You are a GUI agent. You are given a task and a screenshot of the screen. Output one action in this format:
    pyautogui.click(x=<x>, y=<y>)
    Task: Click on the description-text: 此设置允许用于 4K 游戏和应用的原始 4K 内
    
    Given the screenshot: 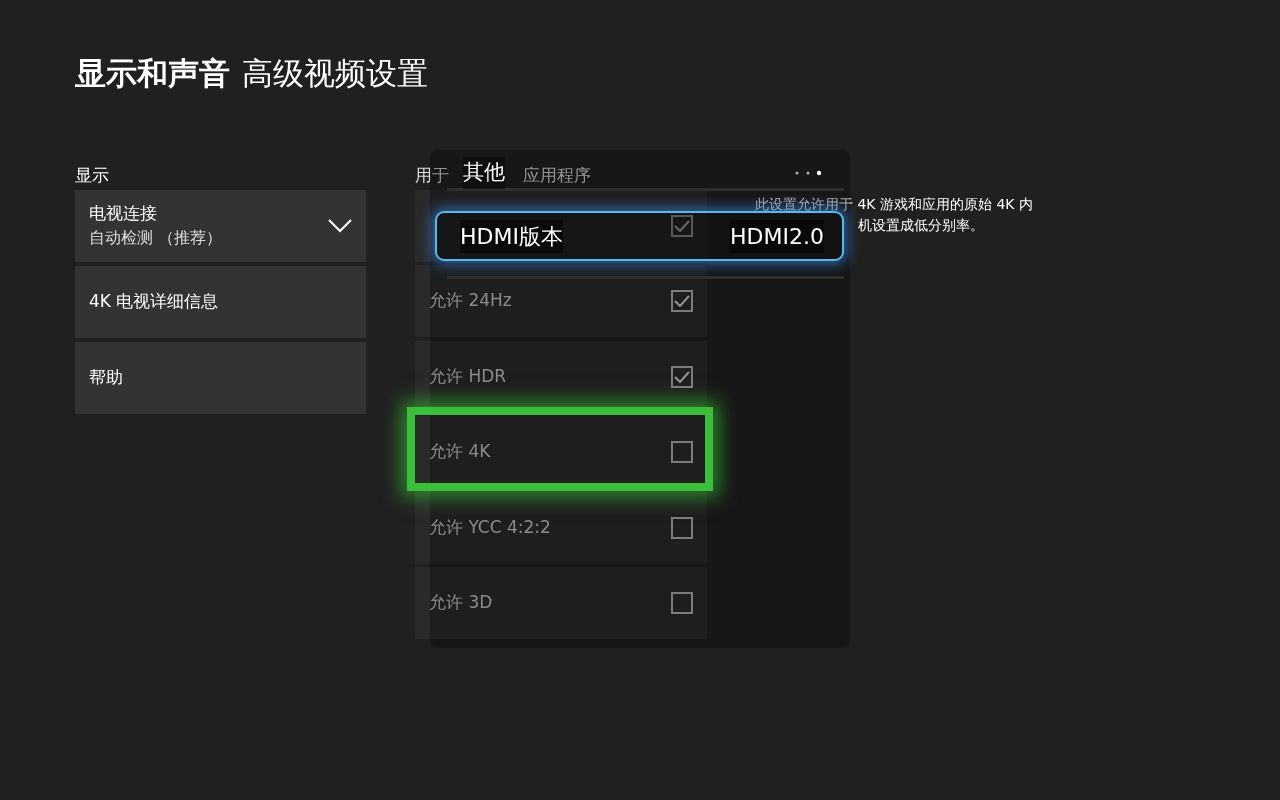 What is the action you would take?
    pyautogui.click(x=894, y=204)
    